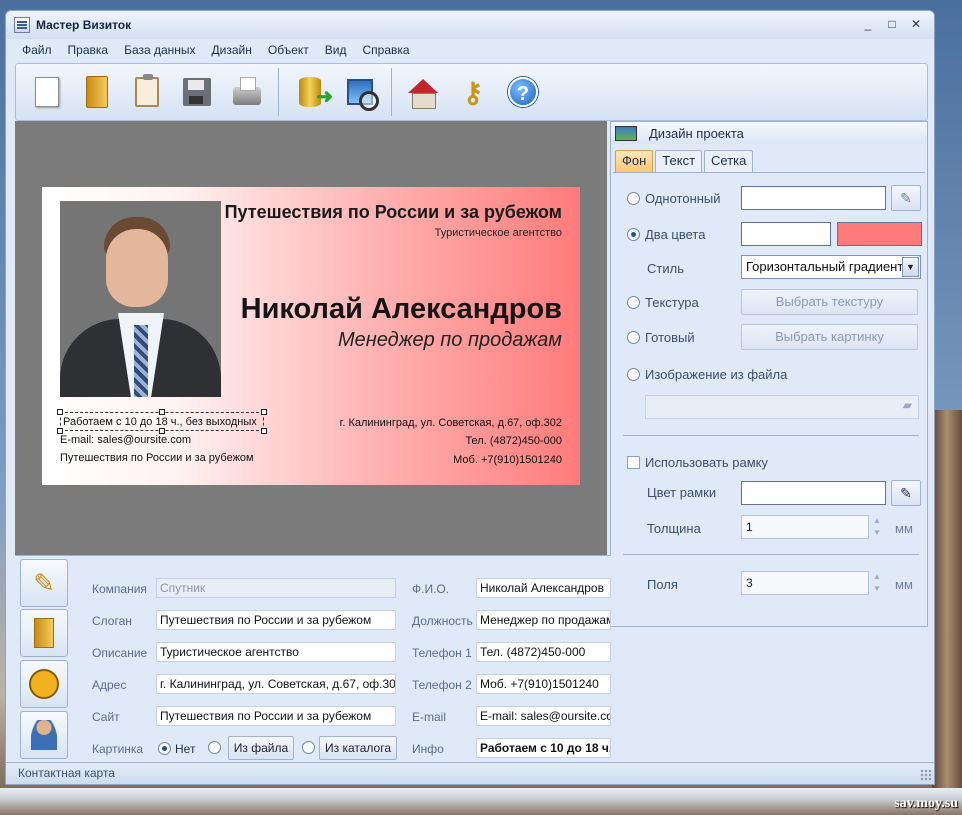 This screenshot has width=962, height=815. I want to click on menu-design: Дизайн, so click(232, 50).